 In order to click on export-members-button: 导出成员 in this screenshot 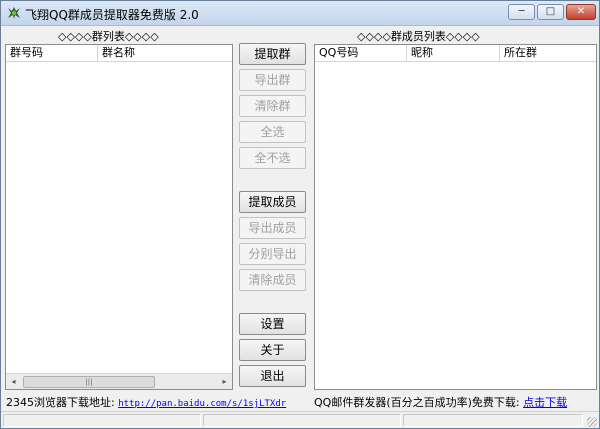, I will do `click(272, 228)`.